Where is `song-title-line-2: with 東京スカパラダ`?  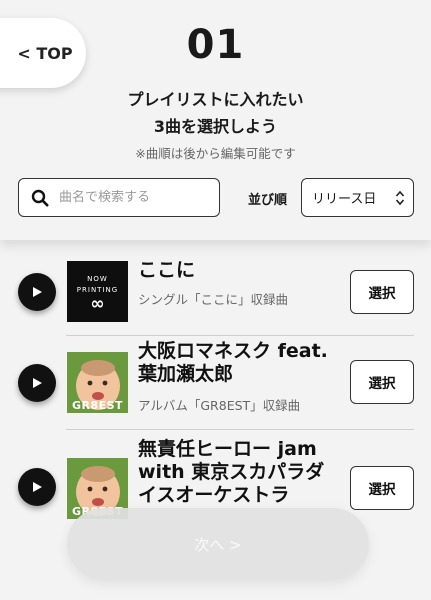
song-title-line-2: with 東京スカパラダ is located at coordinates (231, 472).